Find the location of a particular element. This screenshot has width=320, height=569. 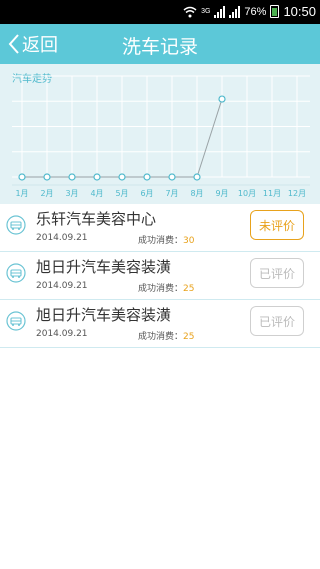

battery-percent: 76% is located at coordinates (255, 11).